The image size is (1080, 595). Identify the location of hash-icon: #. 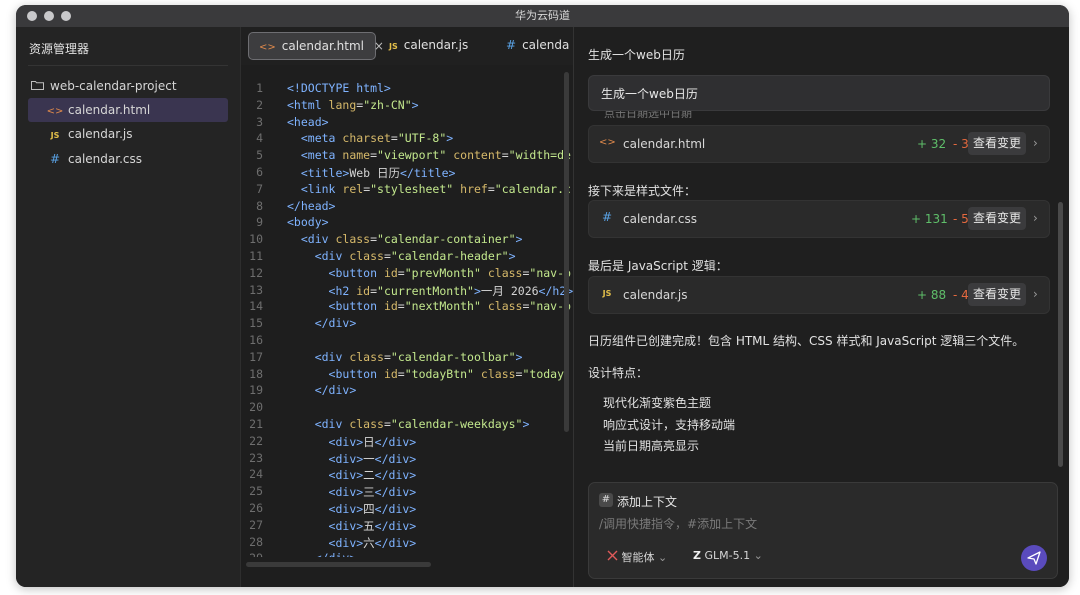
(606, 500).